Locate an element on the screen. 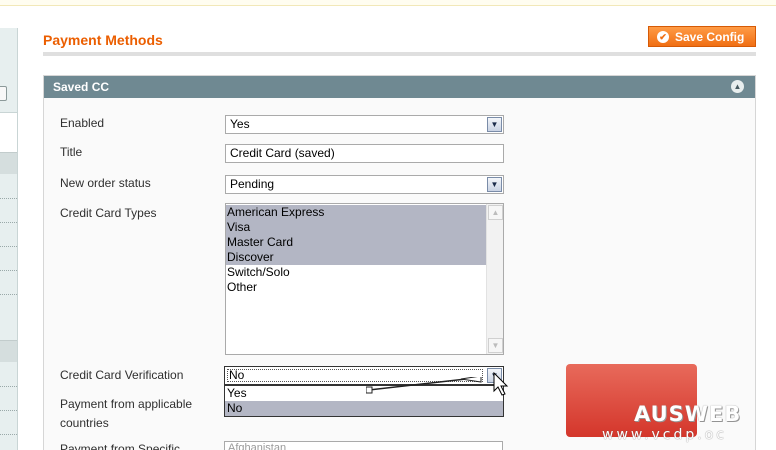  title-value: Credit Card (saved) is located at coordinates (282, 153).